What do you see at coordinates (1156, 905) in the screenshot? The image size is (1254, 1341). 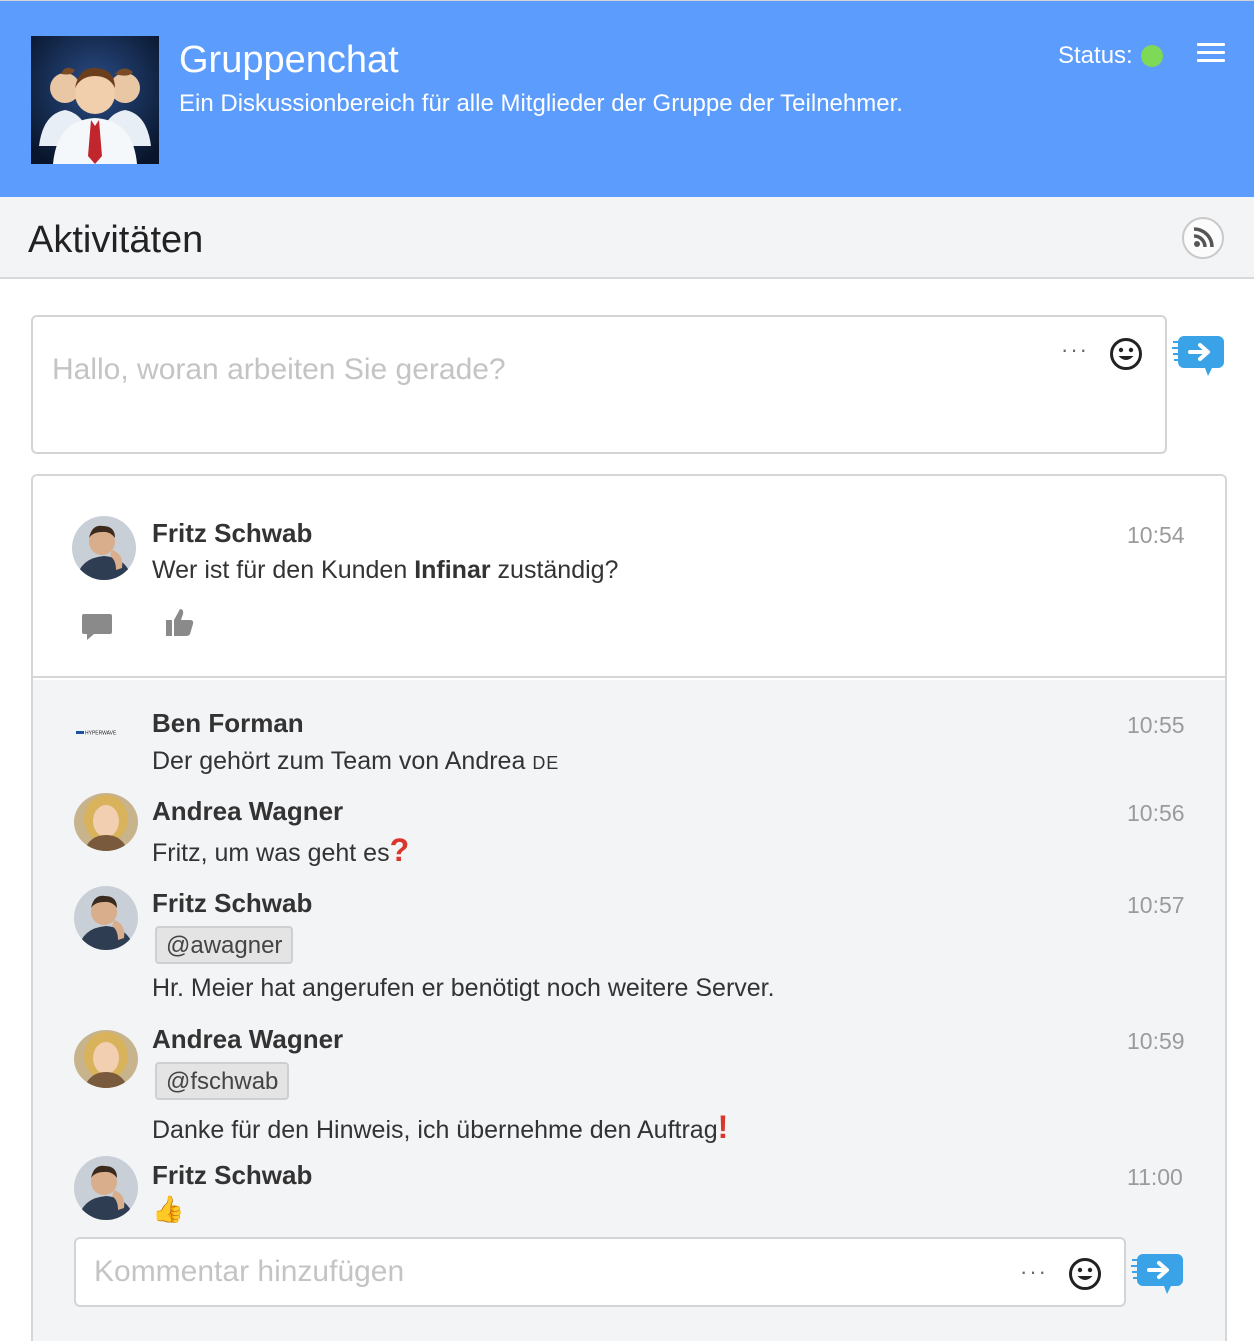 I see `reply-time: 10:57` at bounding box center [1156, 905].